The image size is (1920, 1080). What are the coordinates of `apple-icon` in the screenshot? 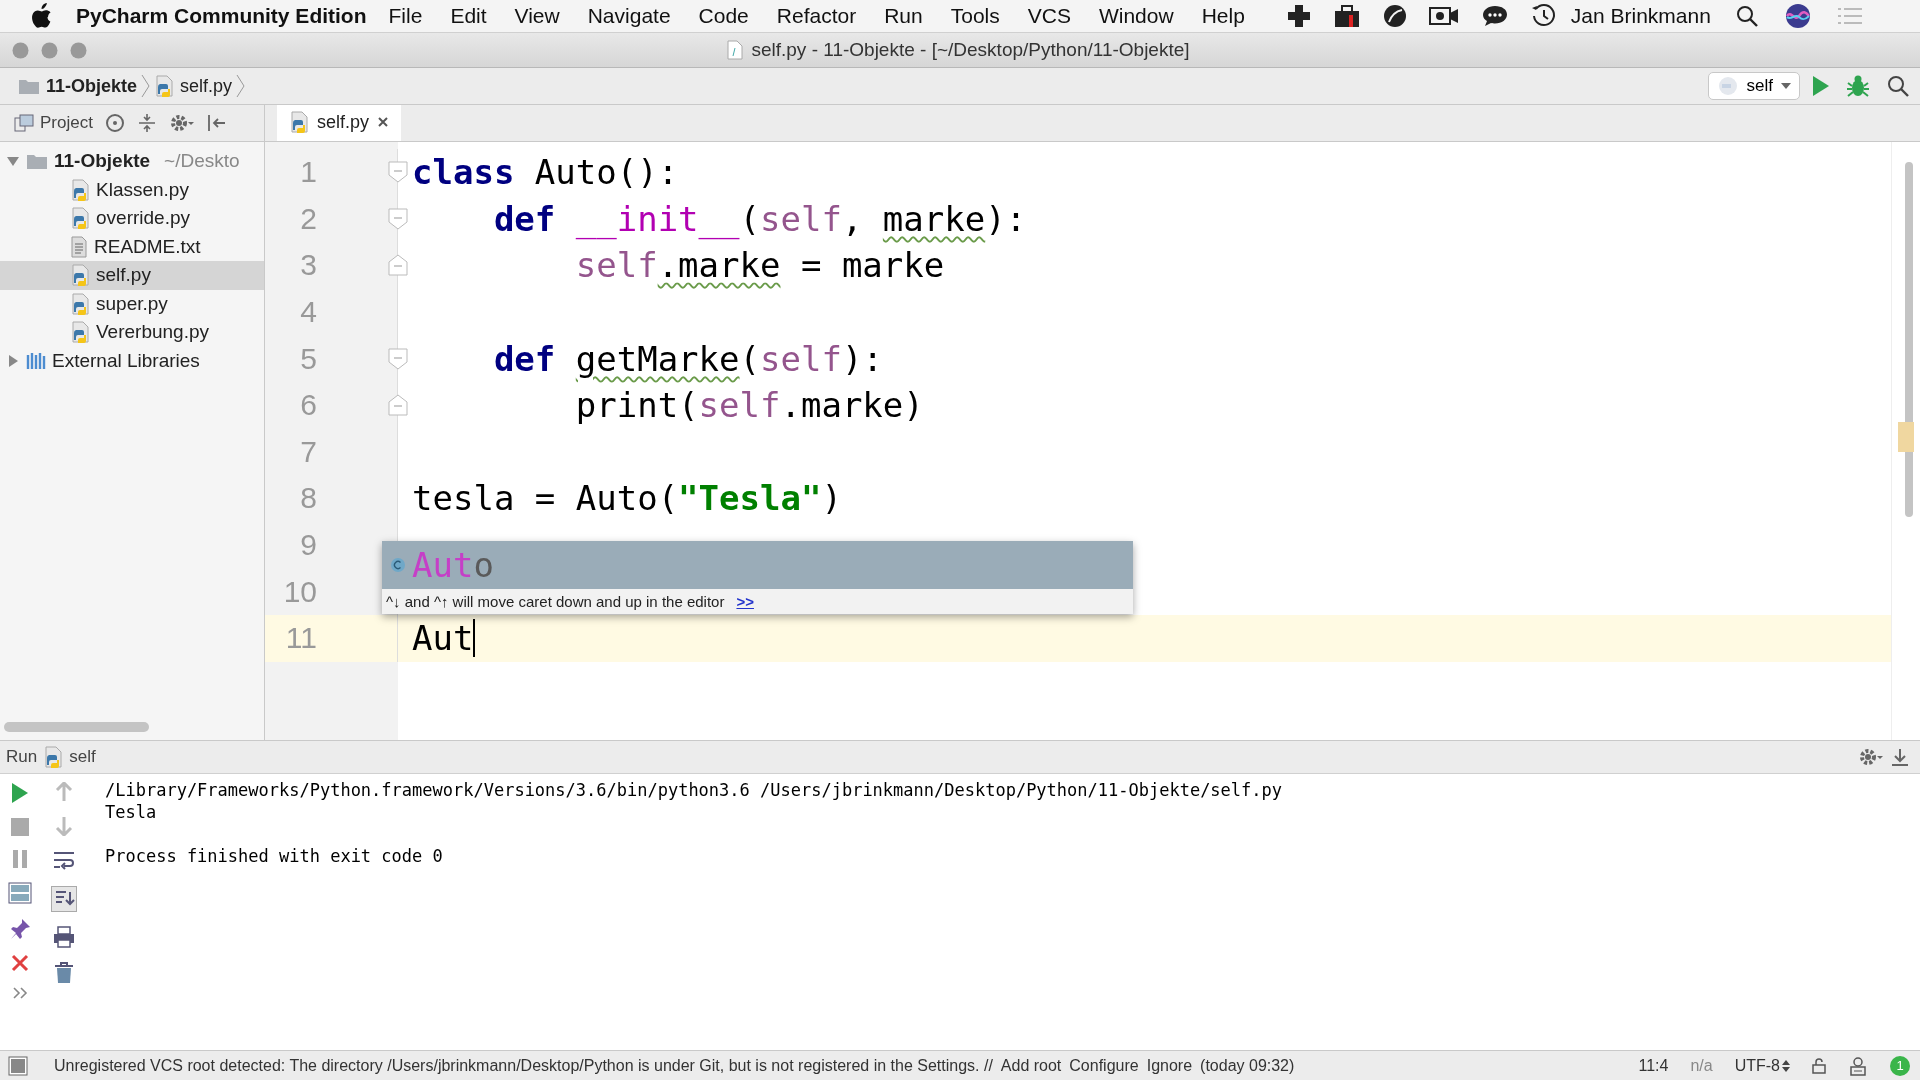 It's located at (41, 16).